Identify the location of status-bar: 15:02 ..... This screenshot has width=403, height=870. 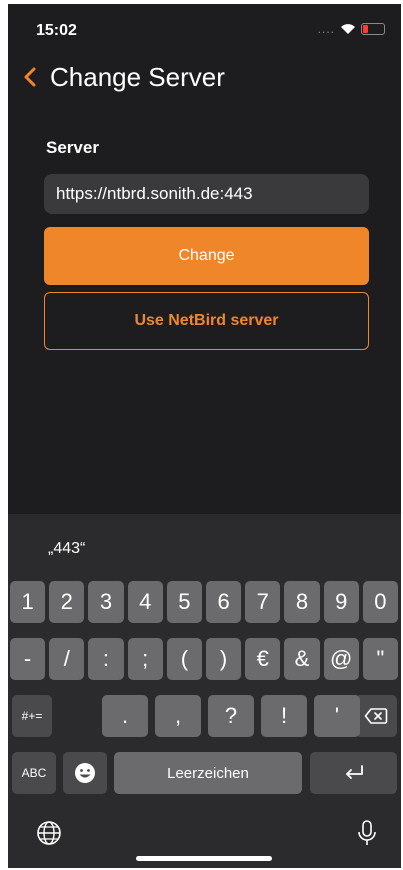
(204, 29).